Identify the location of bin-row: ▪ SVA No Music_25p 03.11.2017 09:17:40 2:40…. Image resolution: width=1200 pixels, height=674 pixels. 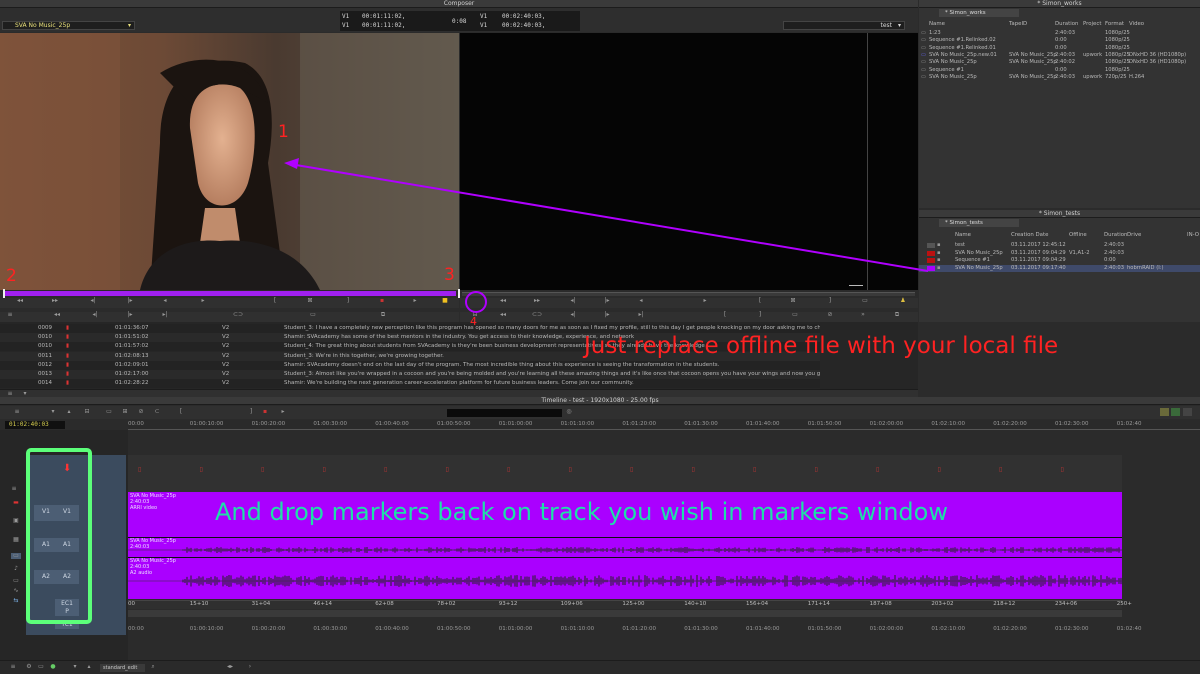
(1059, 268).